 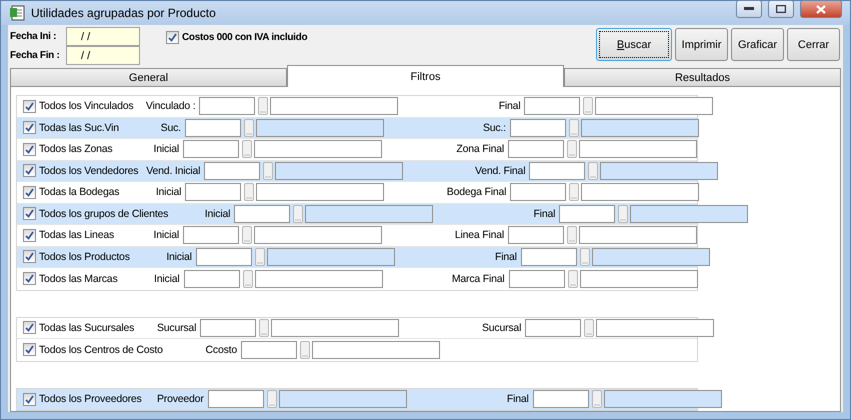 What do you see at coordinates (702, 77) in the screenshot?
I see `tab: Resultados` at bounding box center [702, 77].